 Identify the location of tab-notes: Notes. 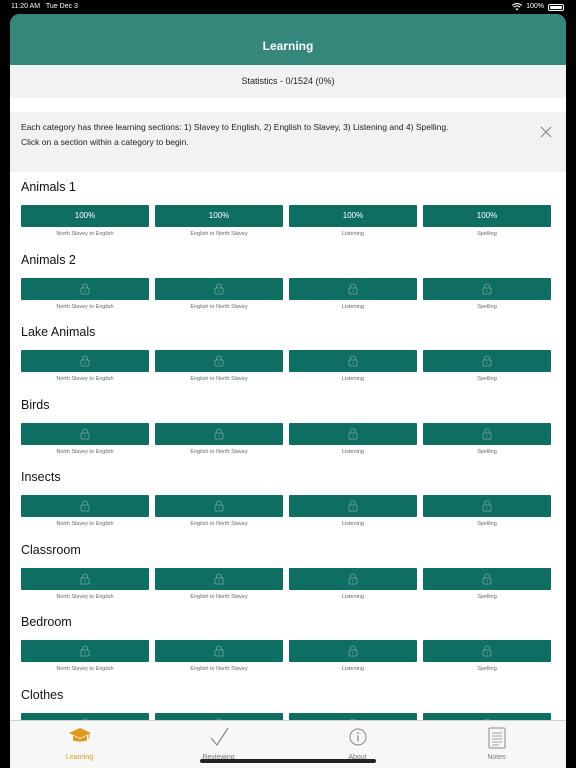
(496, 744).